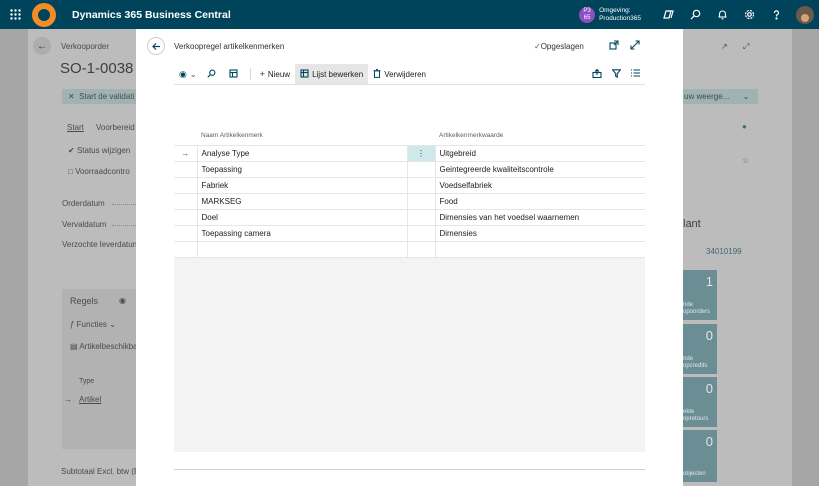  What do you see at coordinates (101, 244) in the screenshot?
I see `bg-field-requested: Verzochte leverdatum` at bounding box center [101, 244].